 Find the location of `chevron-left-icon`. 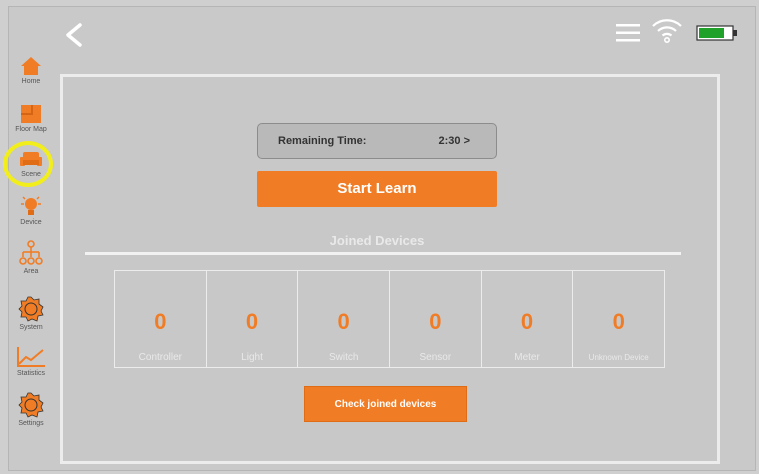

chevron-left-icon is located at coordinates (74, 35).